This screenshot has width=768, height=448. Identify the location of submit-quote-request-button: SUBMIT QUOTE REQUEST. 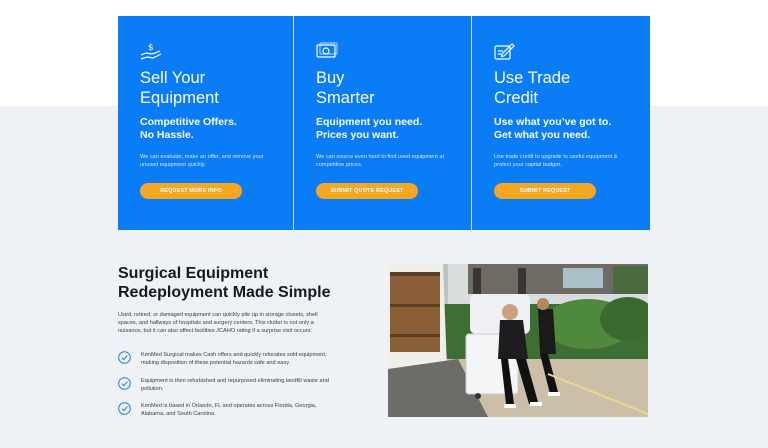
(367, 191).